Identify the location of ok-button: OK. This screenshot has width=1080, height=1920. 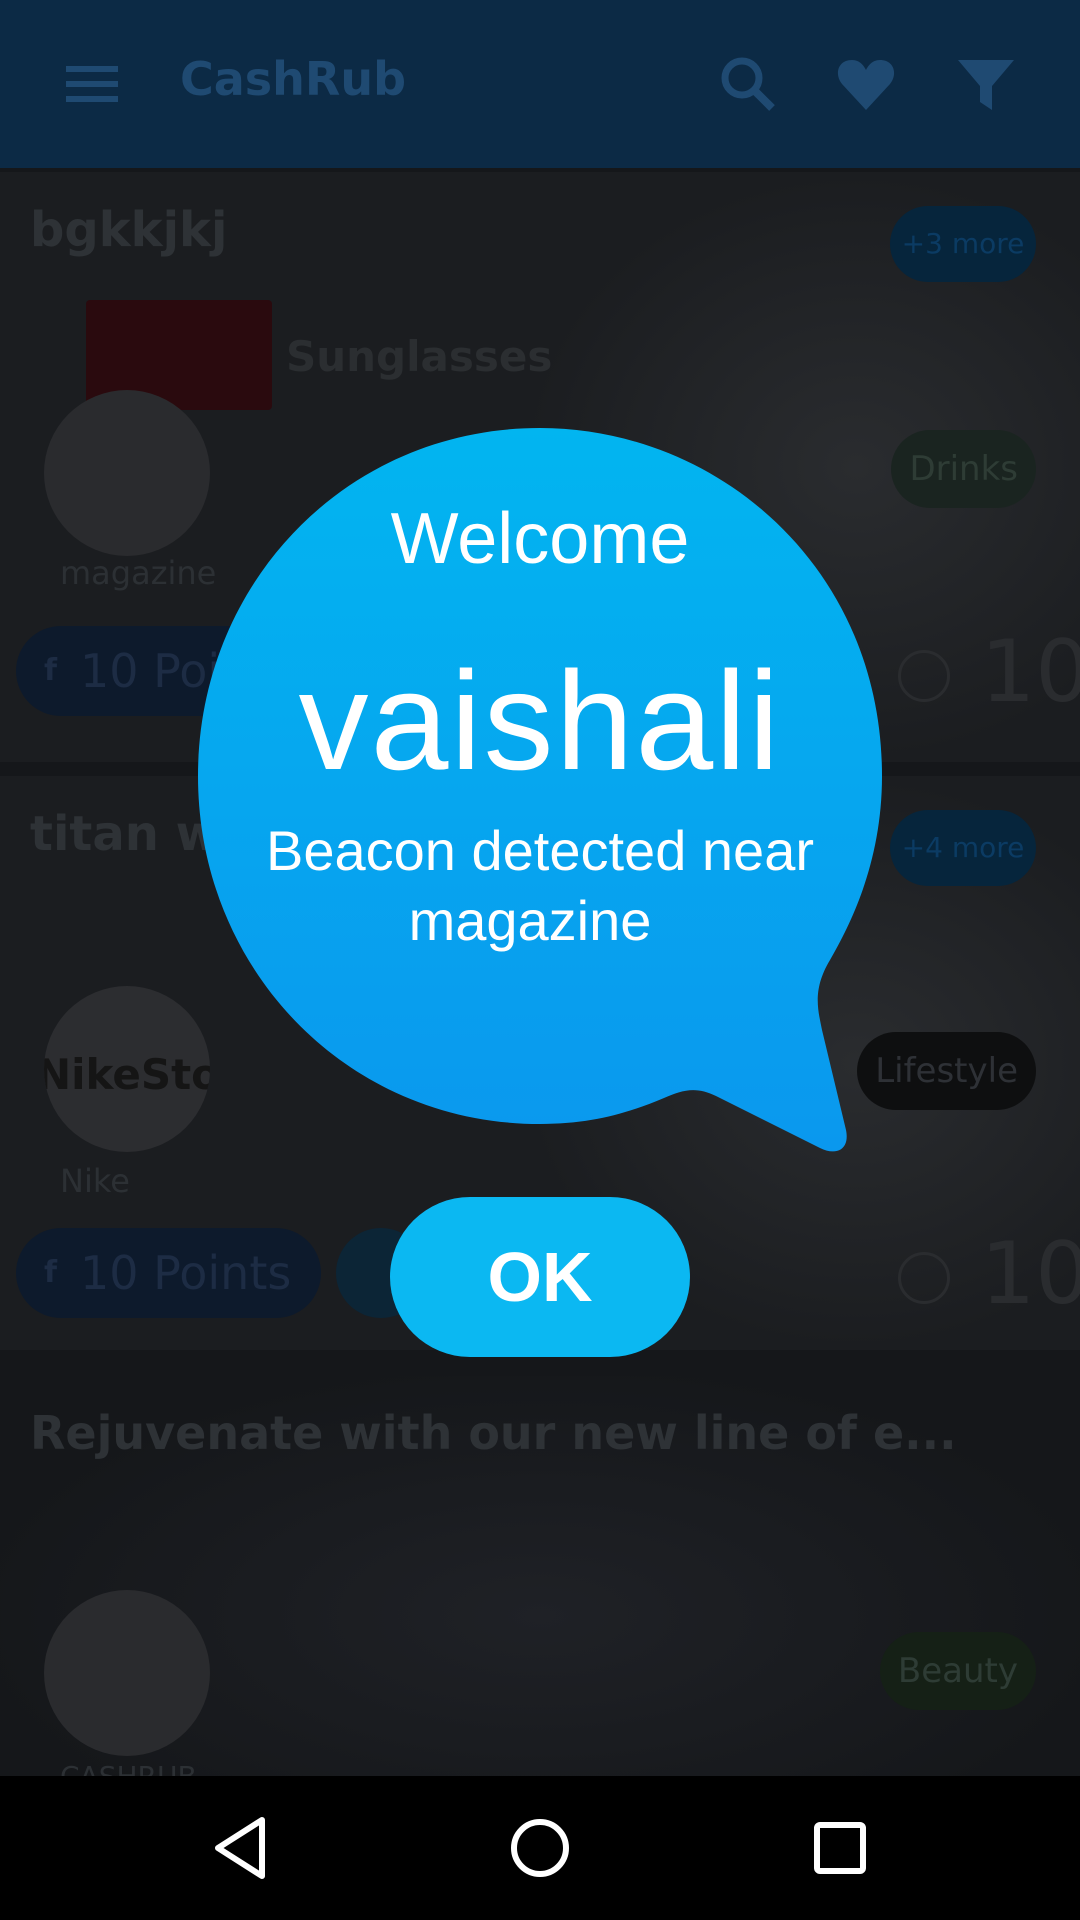
(540, 1277).